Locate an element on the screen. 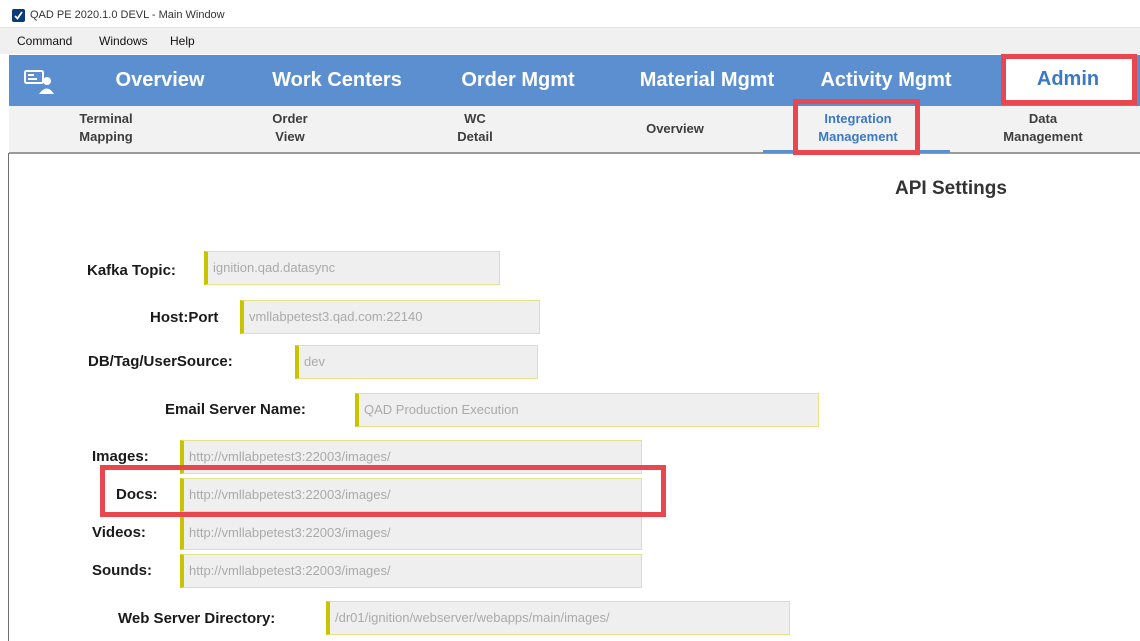 The image size is (1140, 641). app-checkmark-icon is located at coordinates (18, 15).